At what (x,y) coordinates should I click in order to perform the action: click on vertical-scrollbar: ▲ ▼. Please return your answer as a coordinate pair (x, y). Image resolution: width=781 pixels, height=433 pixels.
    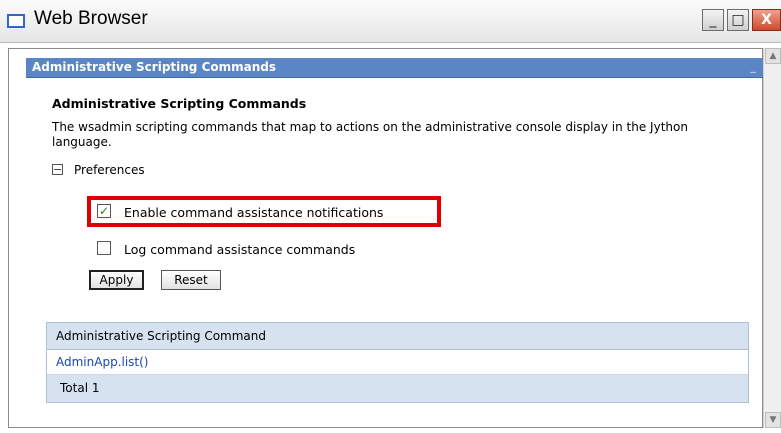
    Looking at the image, I should click on (772, 238).